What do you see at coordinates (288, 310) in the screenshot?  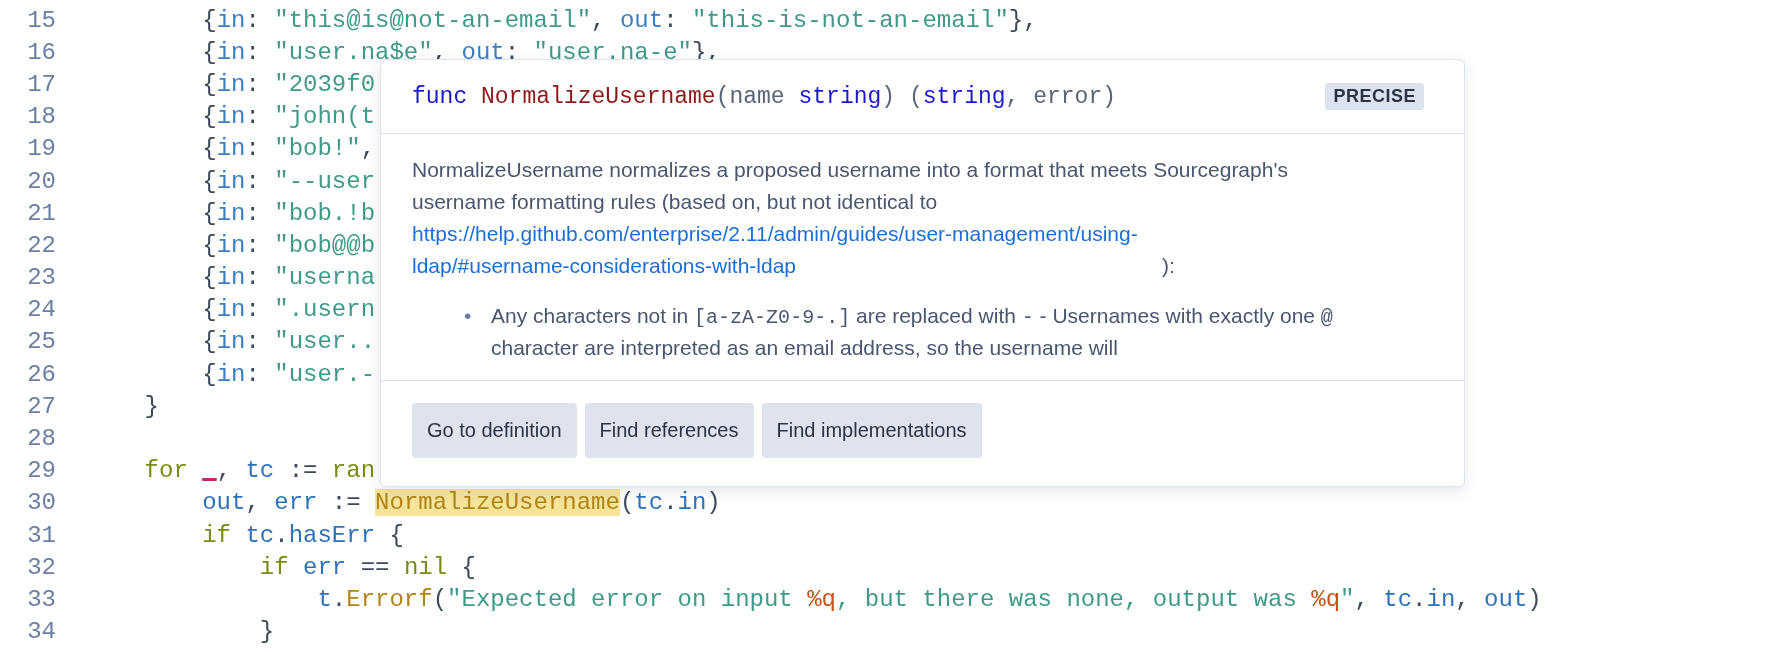 I see `code-line: {in: ".usern` at bounding box center [288, 310].